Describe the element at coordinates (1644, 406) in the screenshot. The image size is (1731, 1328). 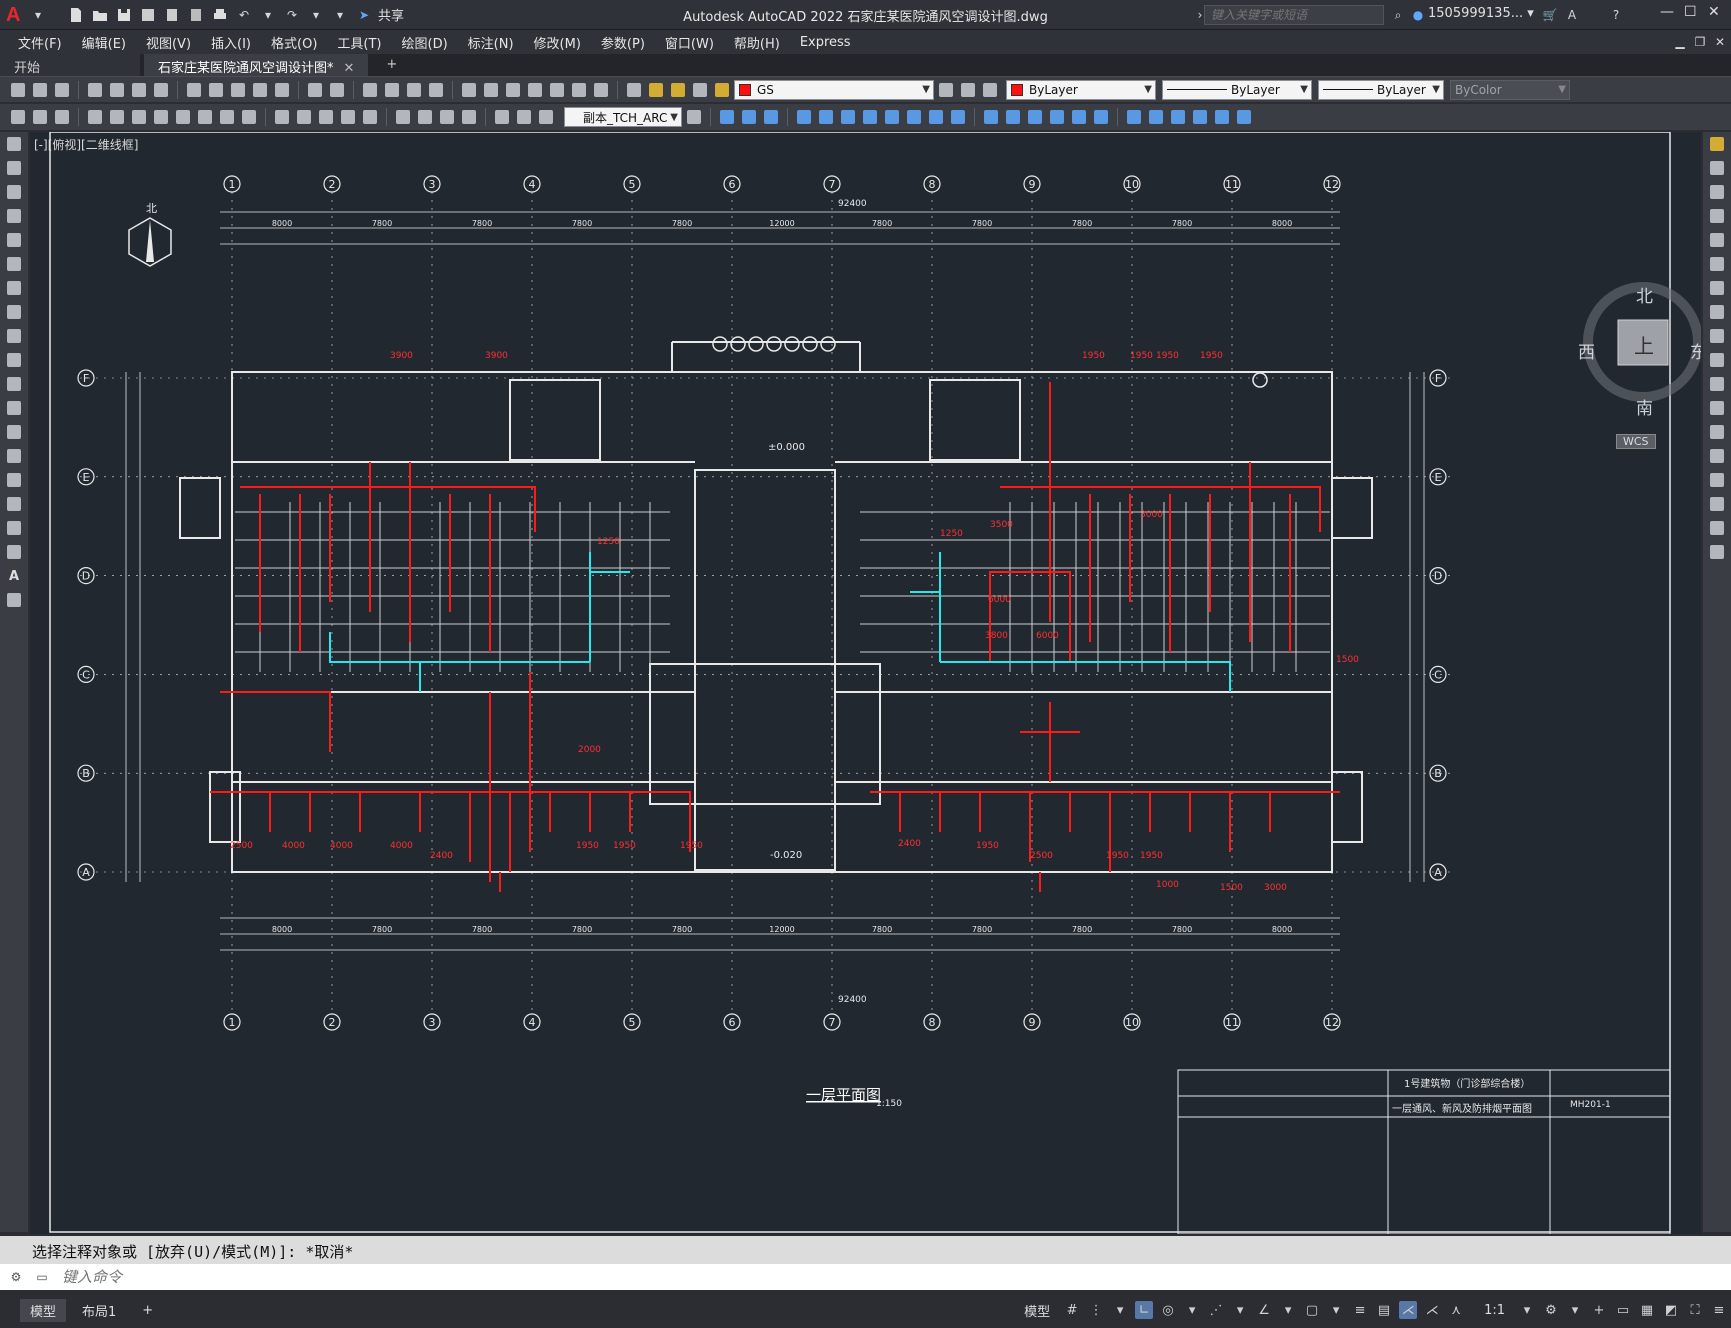
I see `viewcube-south: 南` at that location.